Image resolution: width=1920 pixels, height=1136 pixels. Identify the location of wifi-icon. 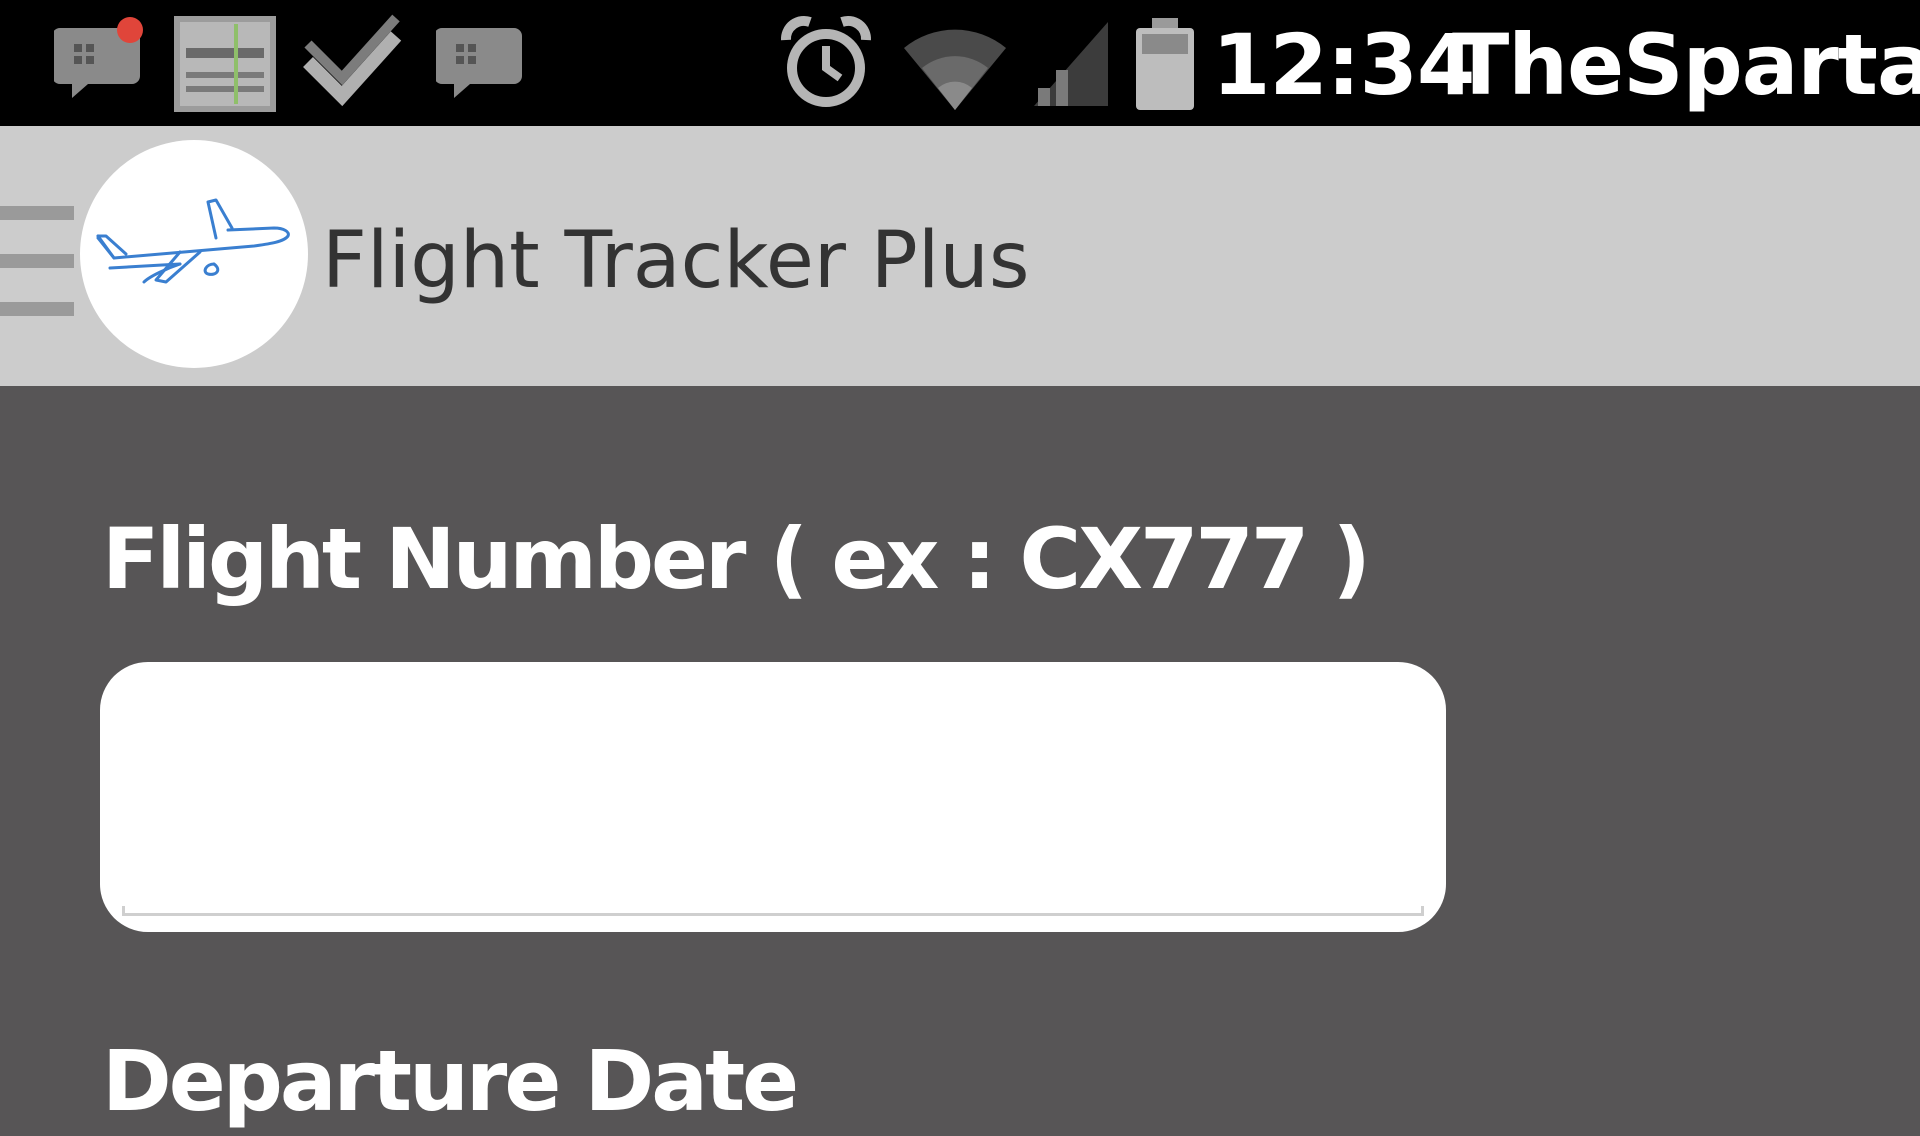
(955, 70).